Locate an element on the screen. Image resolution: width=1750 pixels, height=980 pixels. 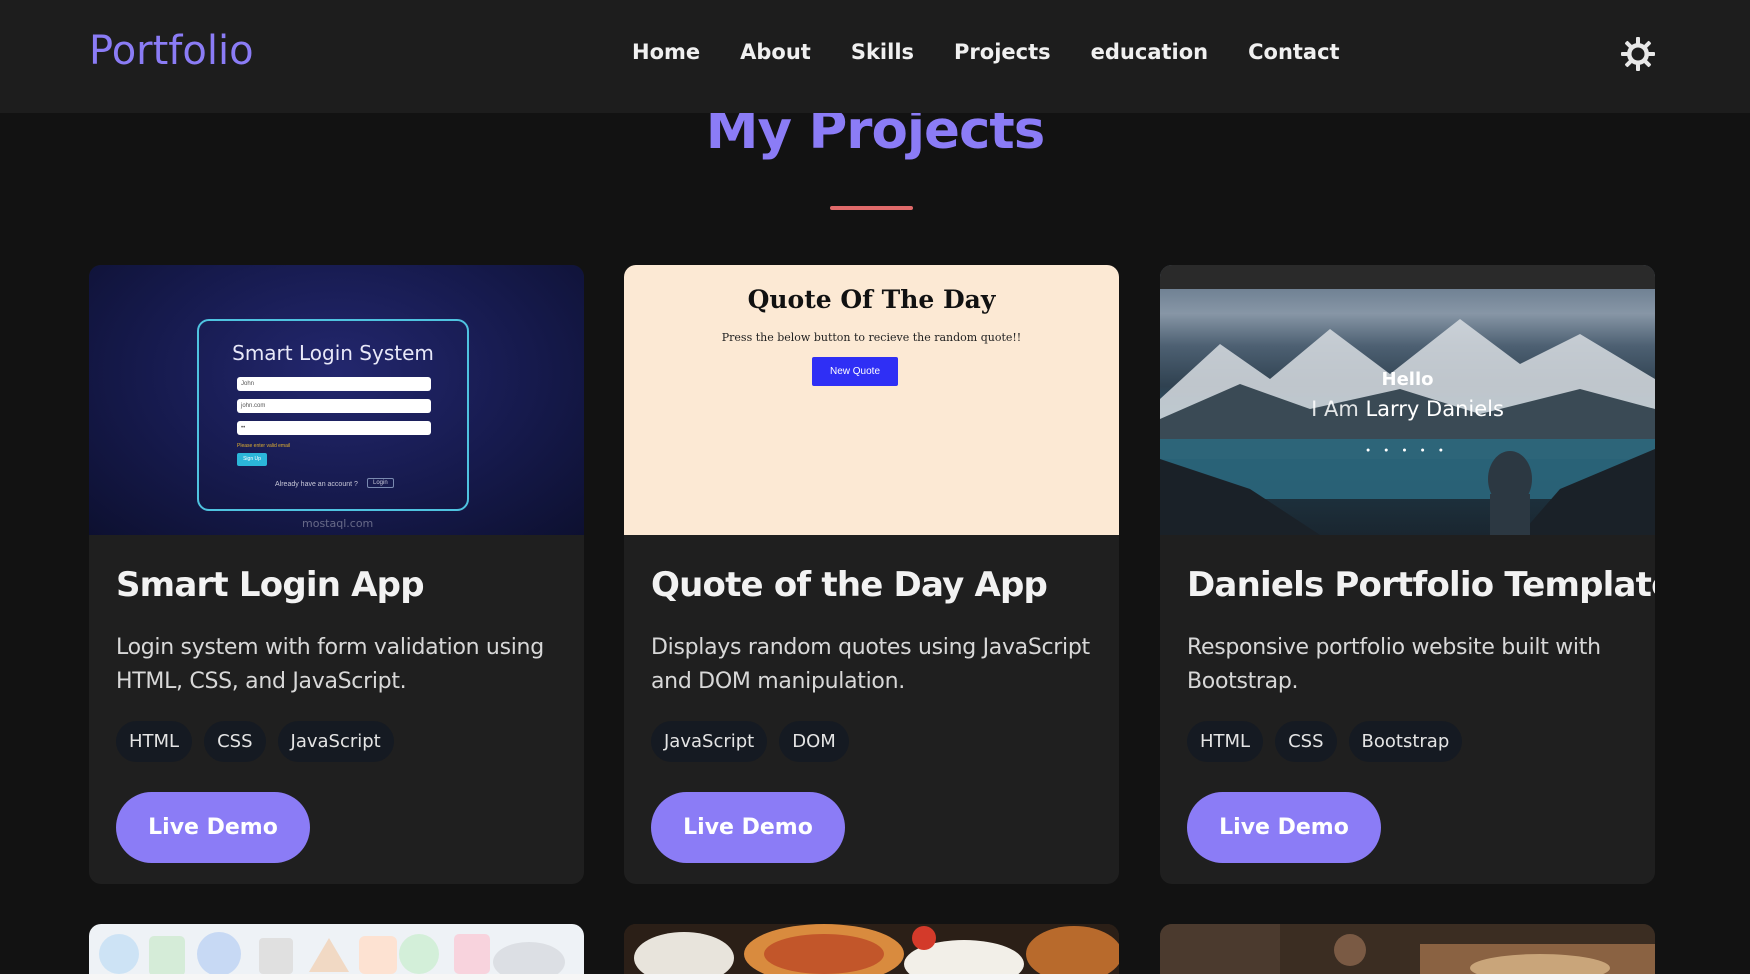
app-icons-thumbnail is located at coordinates (332, 956).